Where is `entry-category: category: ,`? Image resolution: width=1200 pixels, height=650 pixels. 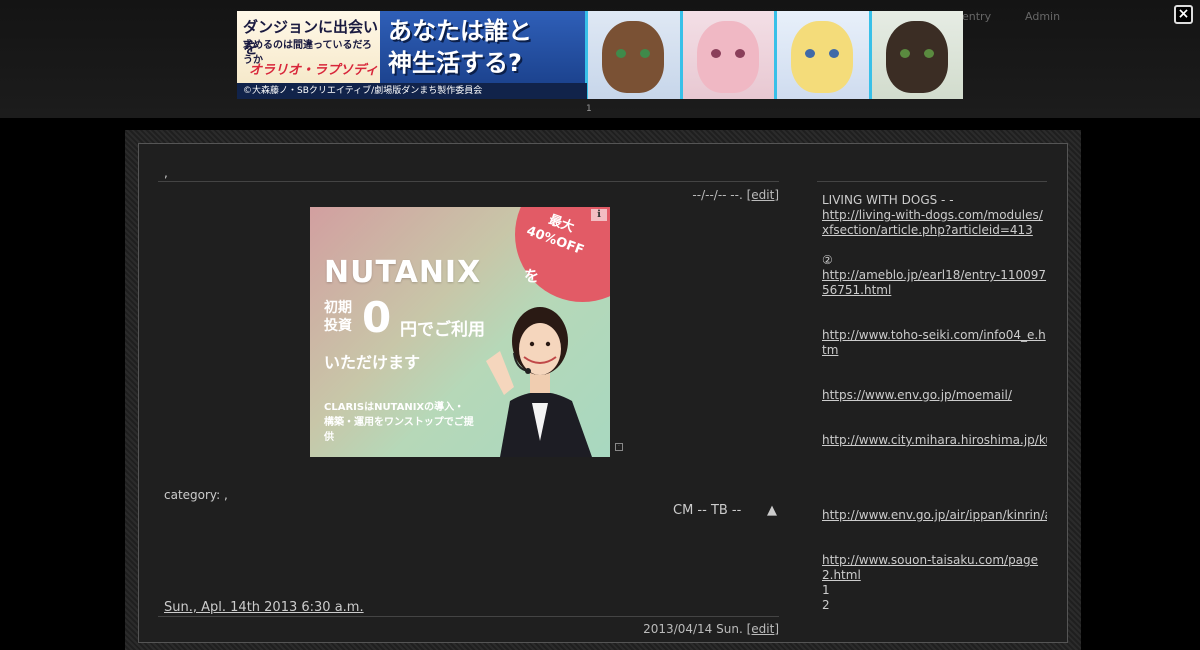 entry-category: category: , is located at coordinates (196, 495).